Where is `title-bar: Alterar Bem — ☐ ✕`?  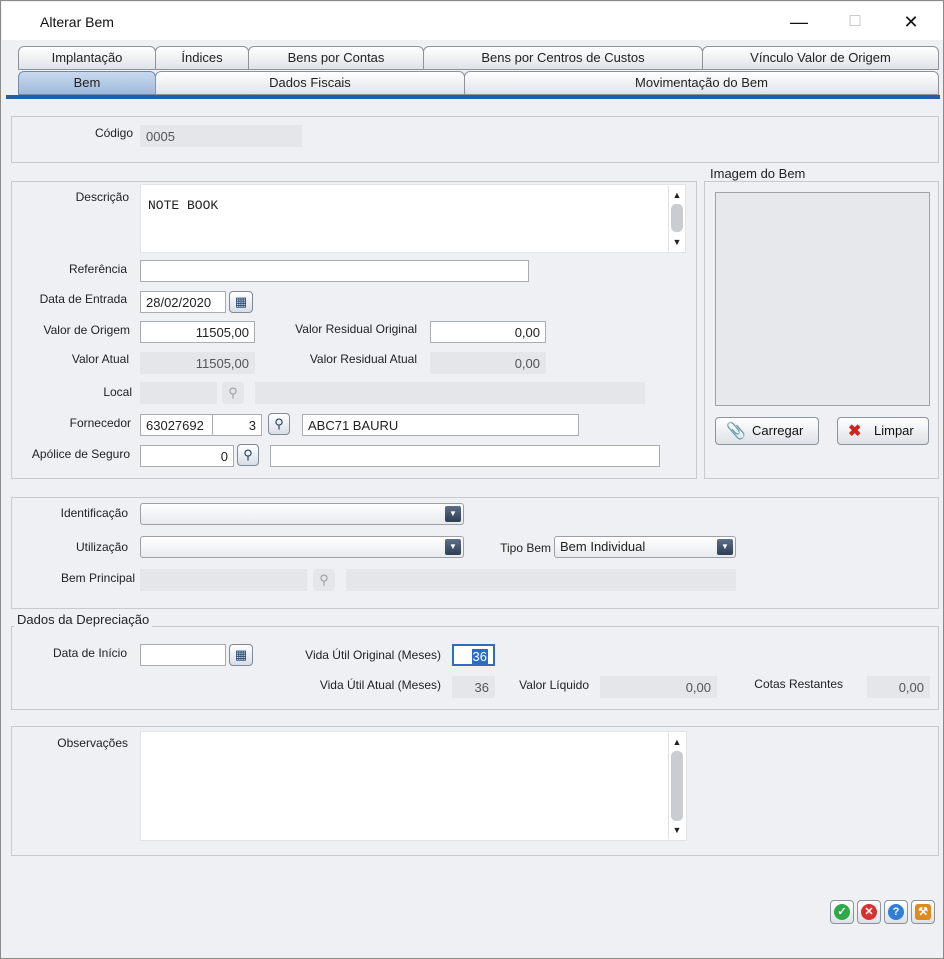
title-bar: Alterar Bem — ☐ ✕ is located at coordinates (472, 21).